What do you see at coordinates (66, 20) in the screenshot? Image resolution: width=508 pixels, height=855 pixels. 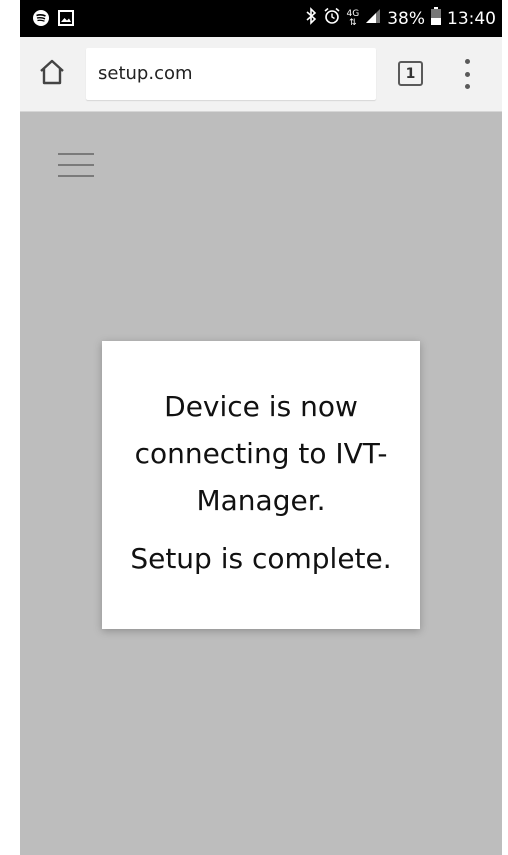 I see `image-icon` at bounding box center [66, 20].